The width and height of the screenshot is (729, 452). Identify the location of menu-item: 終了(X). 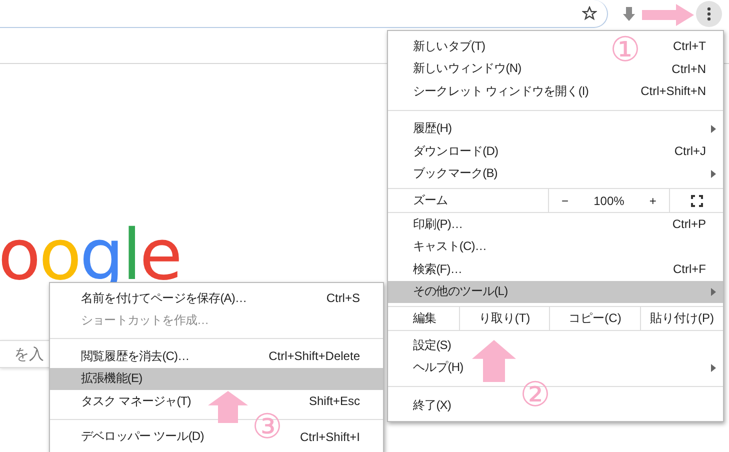
(432, 405).